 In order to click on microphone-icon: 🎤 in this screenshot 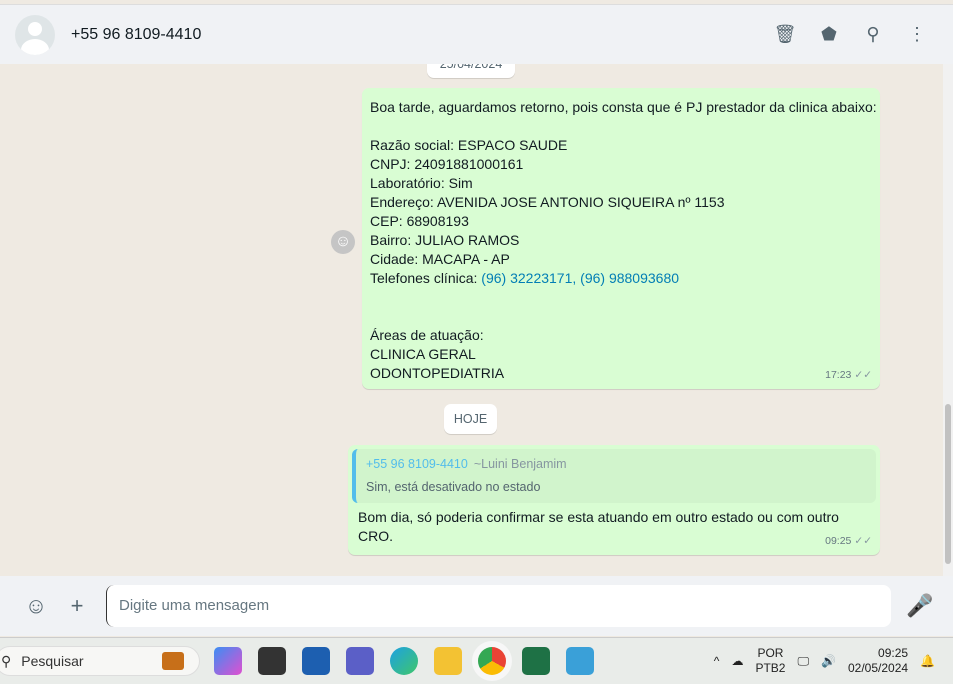, I will do `click(919, 606)`.